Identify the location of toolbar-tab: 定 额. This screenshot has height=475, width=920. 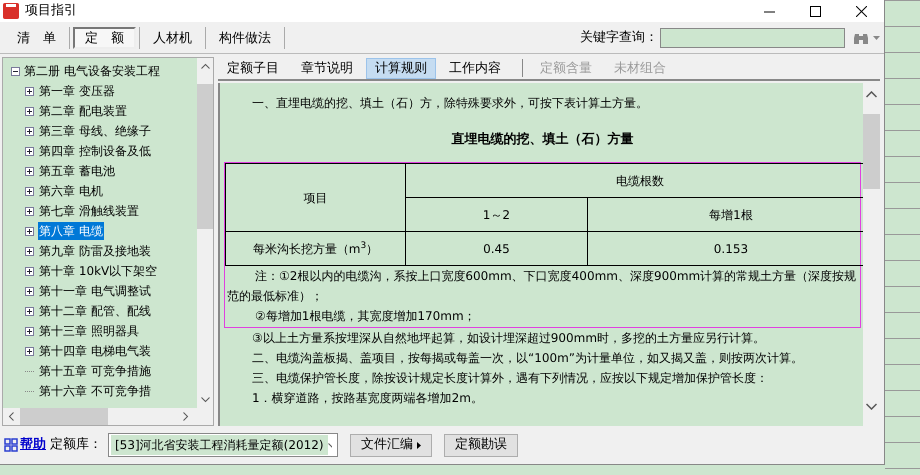
(104, 37).